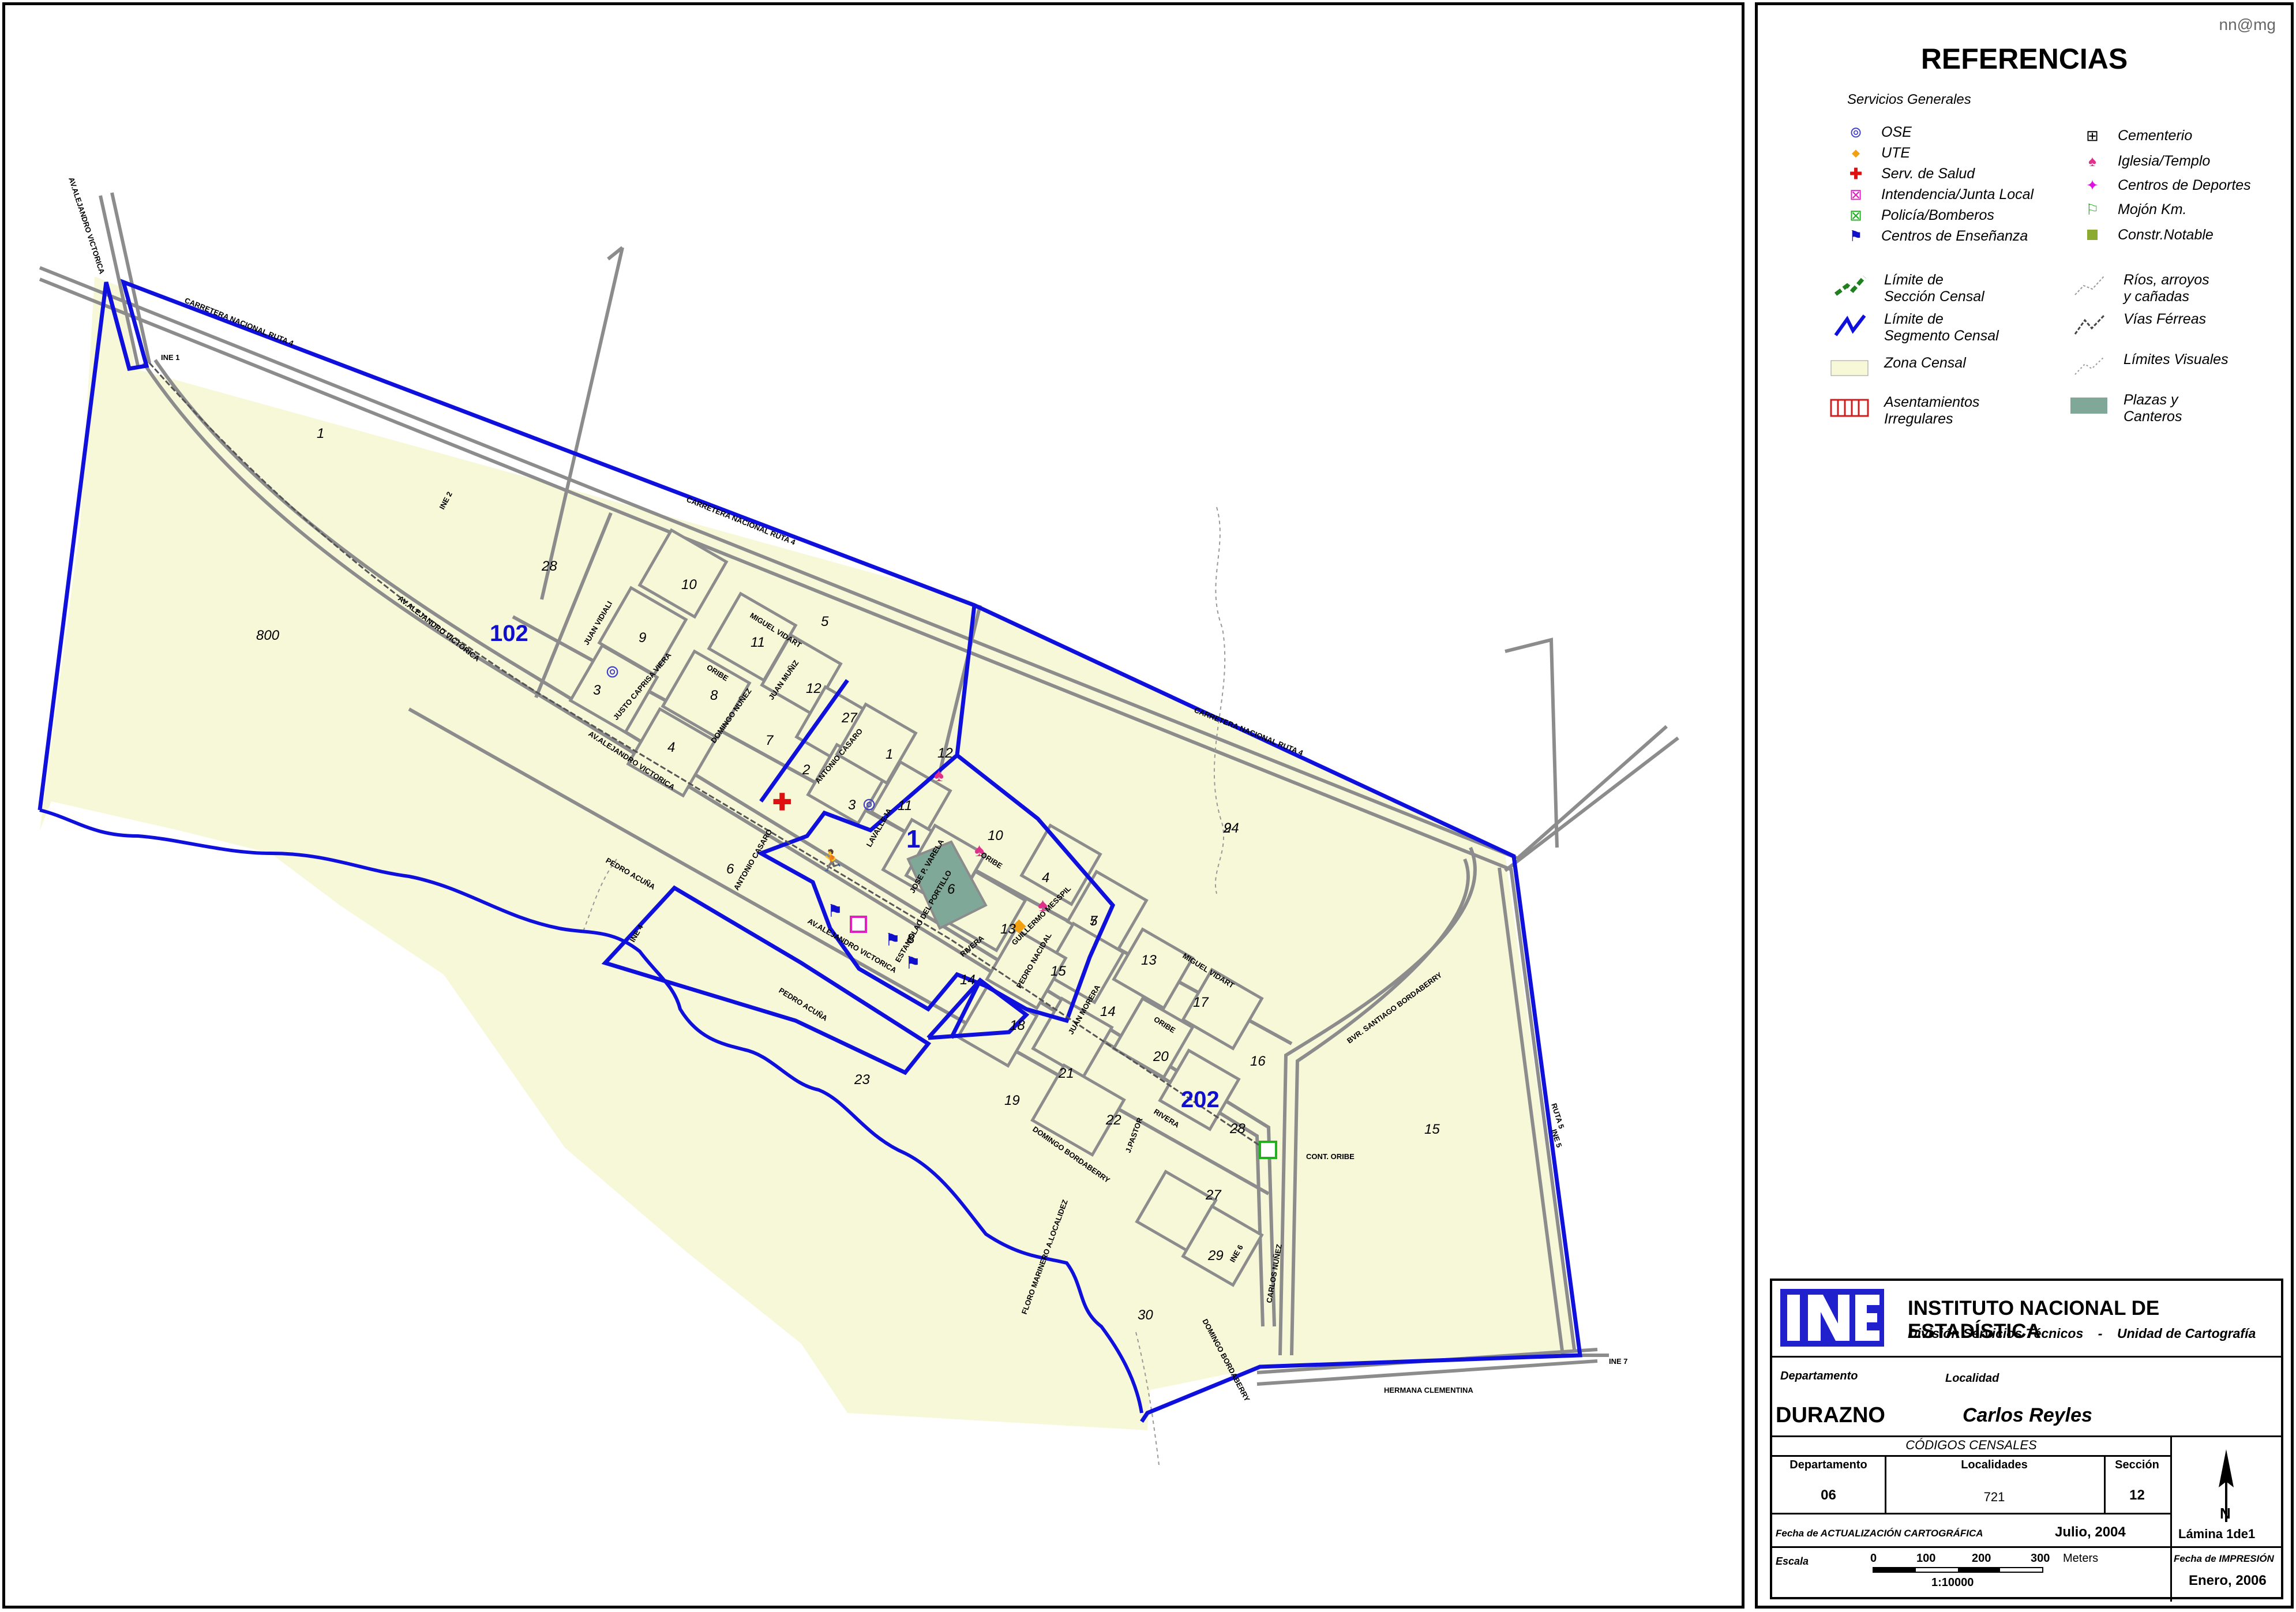 The height and width of the screenshot is (1612, 2296). Describe the element at coordinates (1856, 153) in the screenshot. I see `ute-icon: ◆` at that location.